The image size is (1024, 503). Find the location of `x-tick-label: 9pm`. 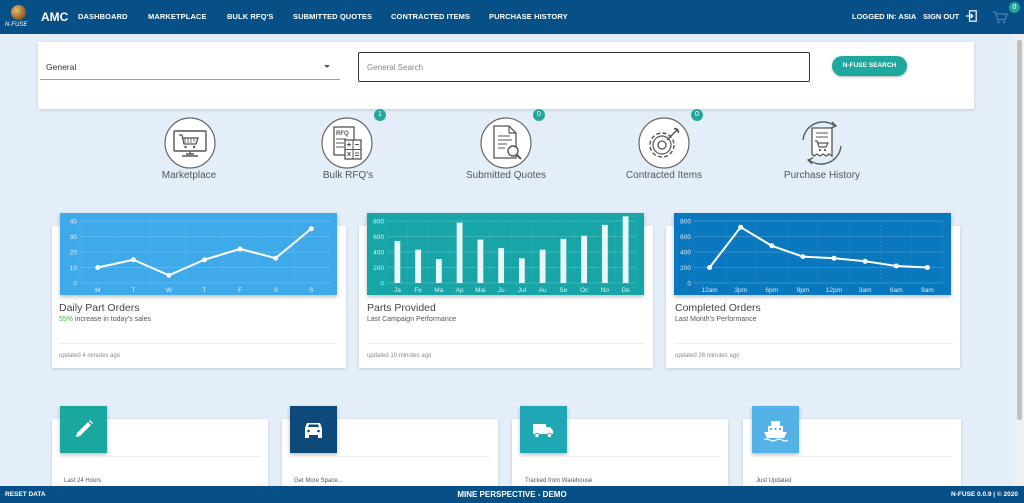

x-tick-label: 9pm is located at coordinates (803, 290).